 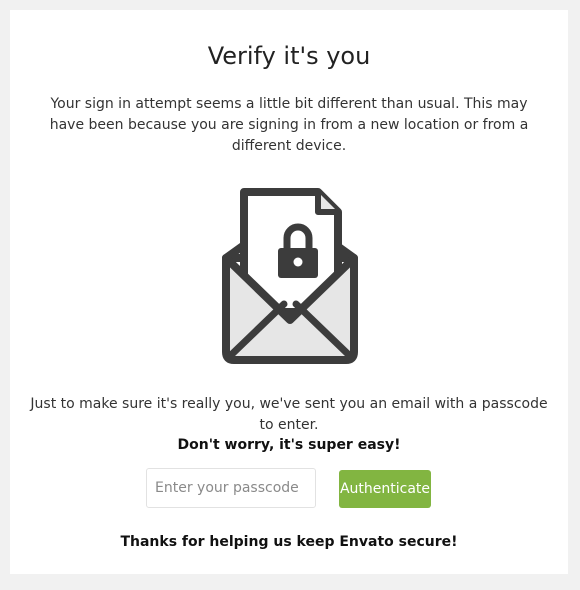 What do you see at coordinates (289, 56) in the screenshot?
I see `page-title: Verify it's you` at bounding box center [289, 56].